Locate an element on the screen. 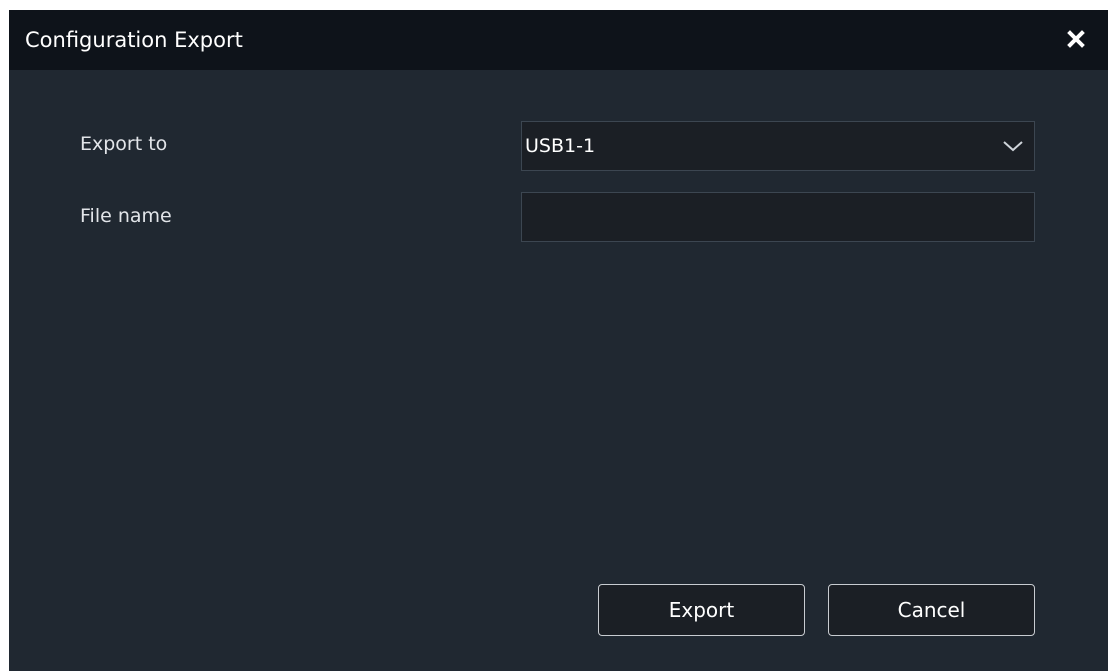 This screenshot has height=671, width=1108. export-to-selected-value: USB1-1 is located at coordinates (560, 146).